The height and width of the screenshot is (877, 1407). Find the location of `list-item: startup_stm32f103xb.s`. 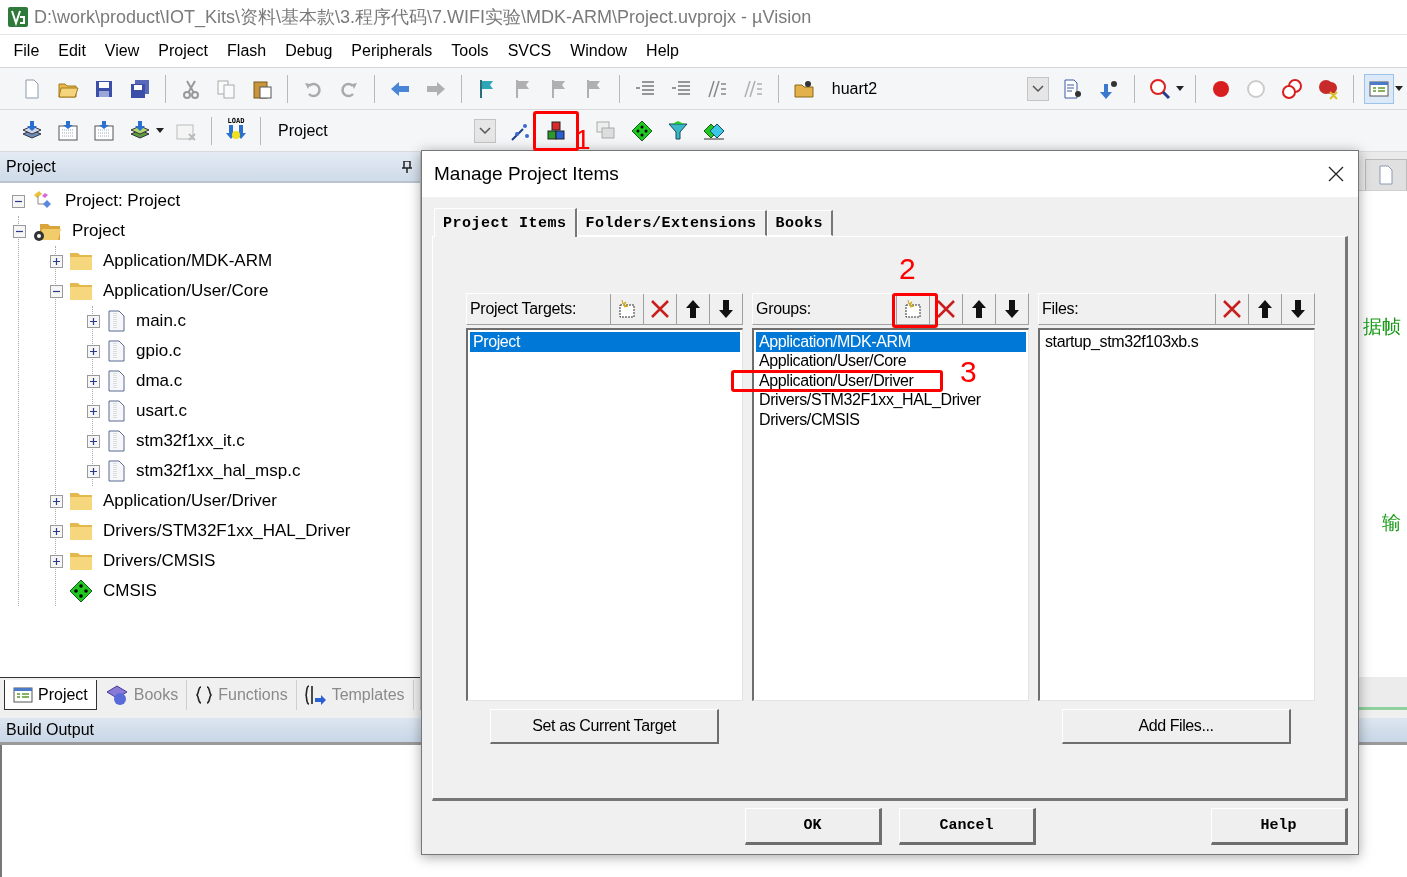

list-item: startup_stm32f103xb.s is located at coordinates (1121, 342).